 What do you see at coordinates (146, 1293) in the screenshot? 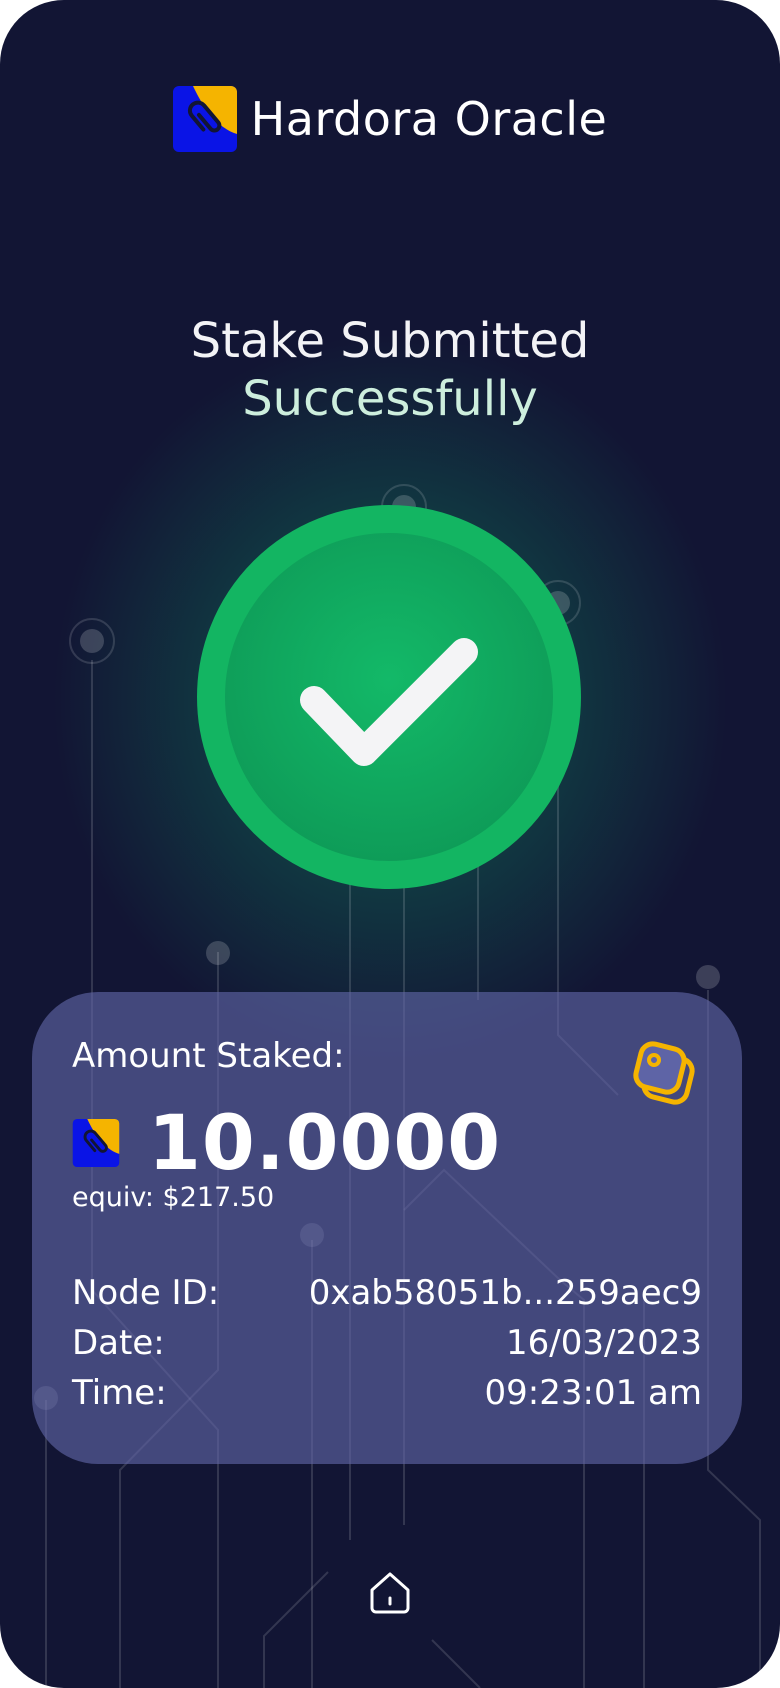
I see `node-id-label: Node ID:` at bounding box center [146, 1293].